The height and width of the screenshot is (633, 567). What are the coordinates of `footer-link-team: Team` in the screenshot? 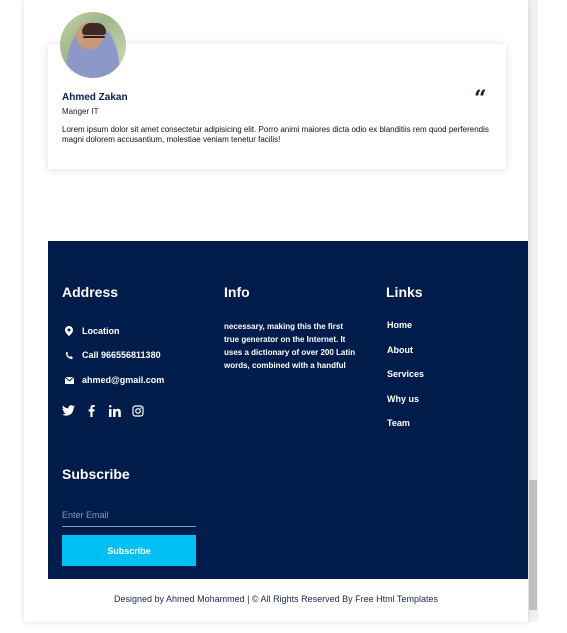 It's located at (398, 423).